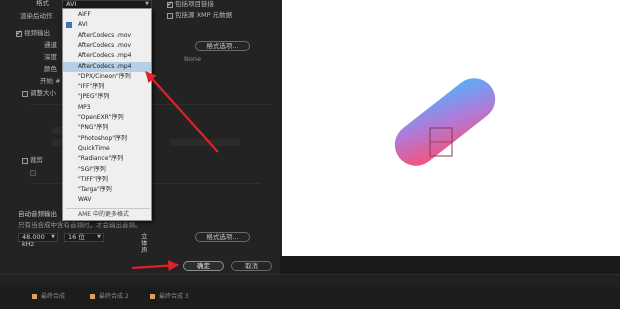  What do you see at coordinates (80, 225) in the screenshot?
I see `audio-note: 只有当合成中含有音频时，才会输出音频。` at bounding box center [80, 225].